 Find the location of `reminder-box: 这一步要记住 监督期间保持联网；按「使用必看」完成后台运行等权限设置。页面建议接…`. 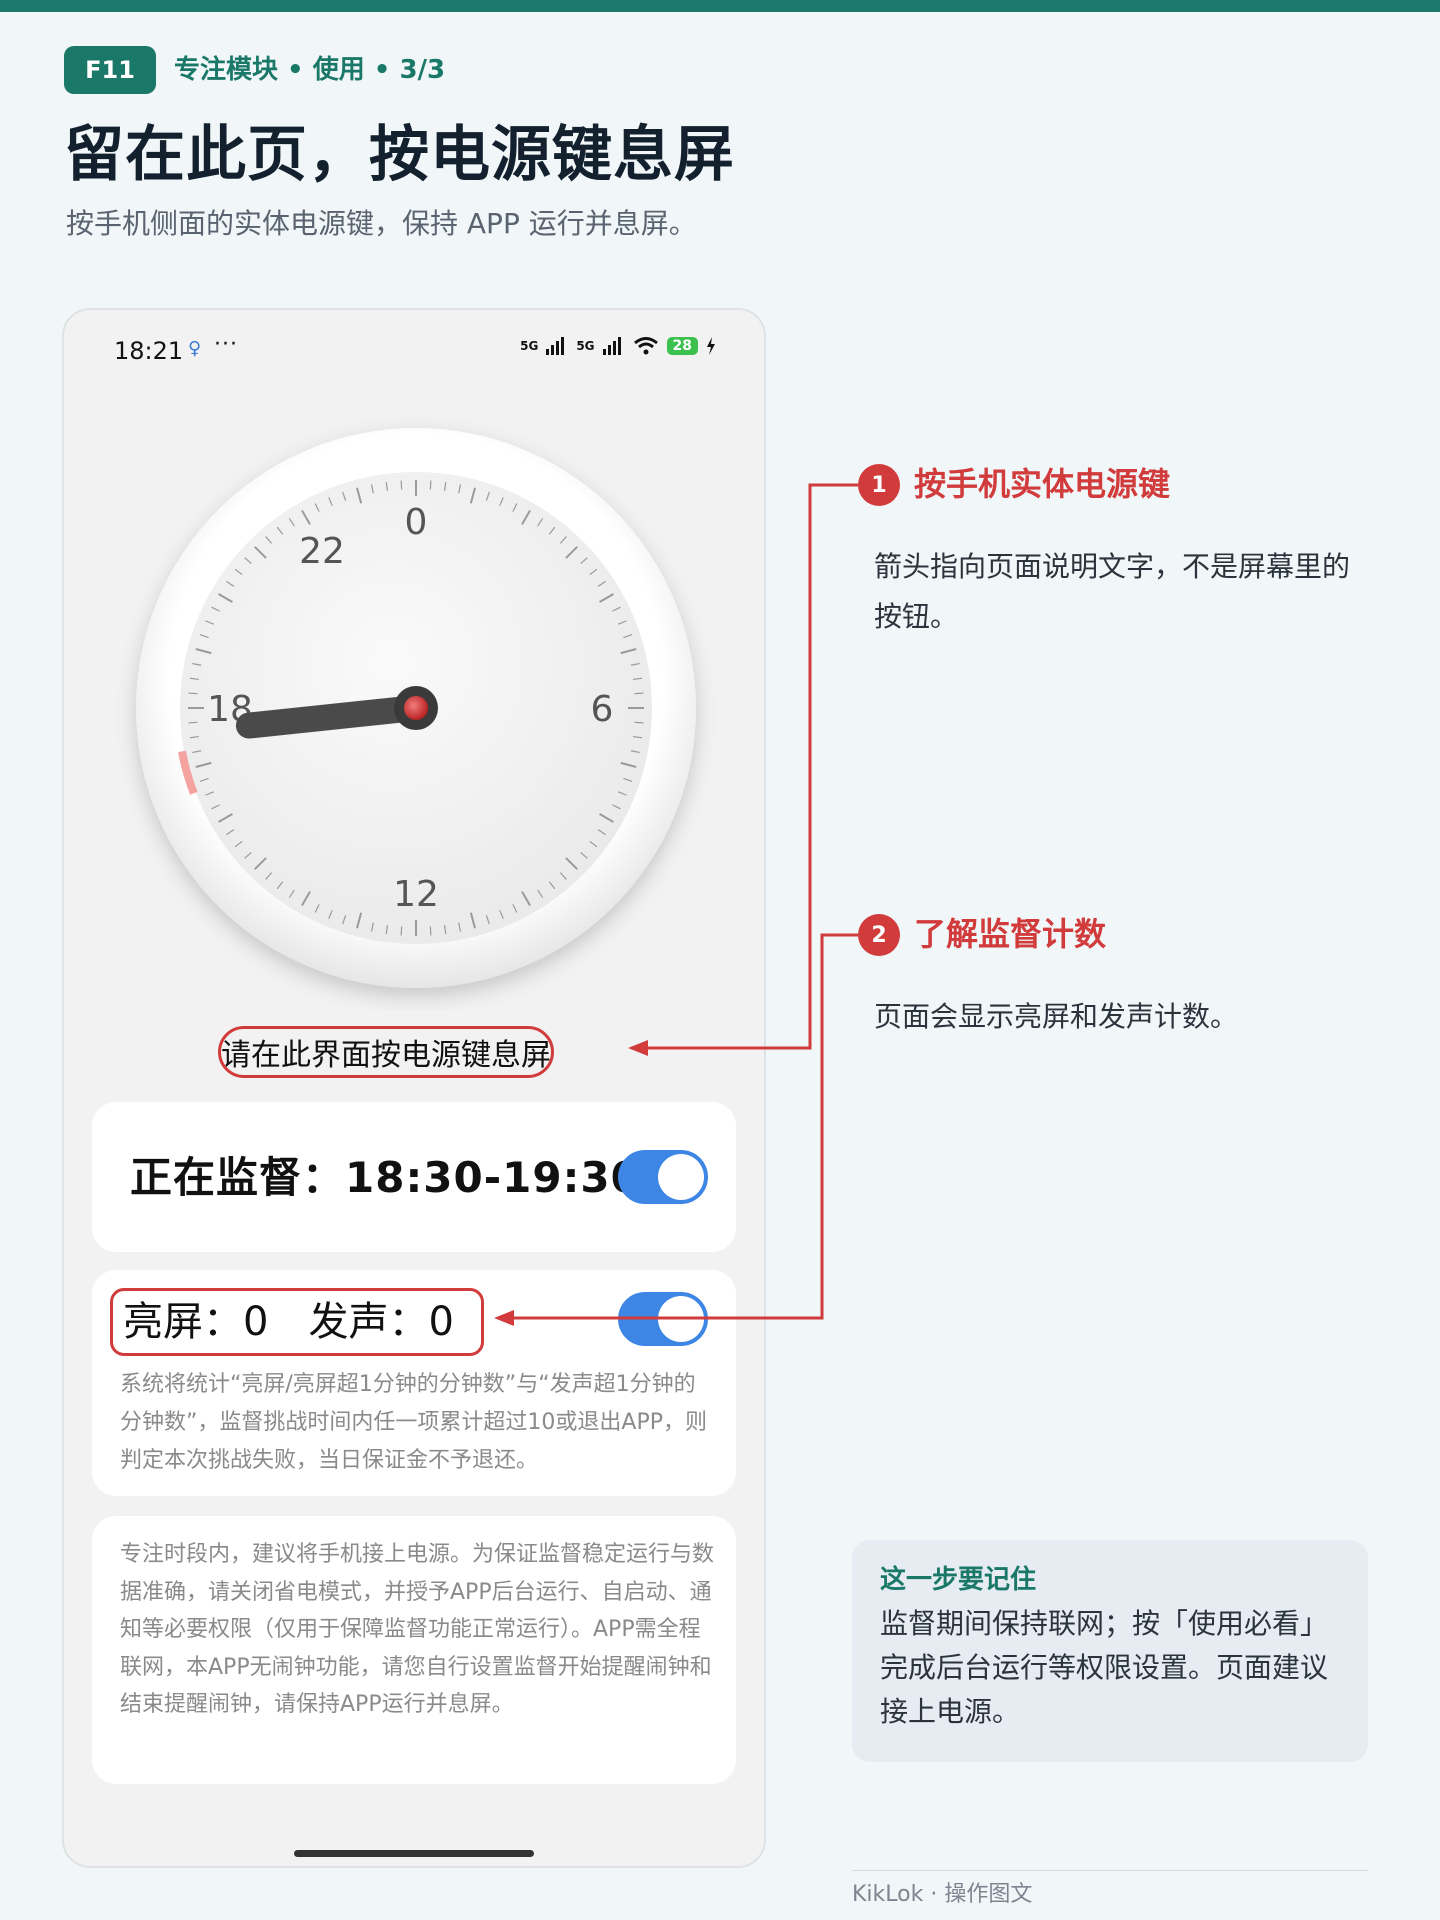

reminder-box: 这一步要记住 监督期间保持联网；按「使用必看」完成后台运行等权限设置。页面建议接… is located at coordinates (1110, 1651).